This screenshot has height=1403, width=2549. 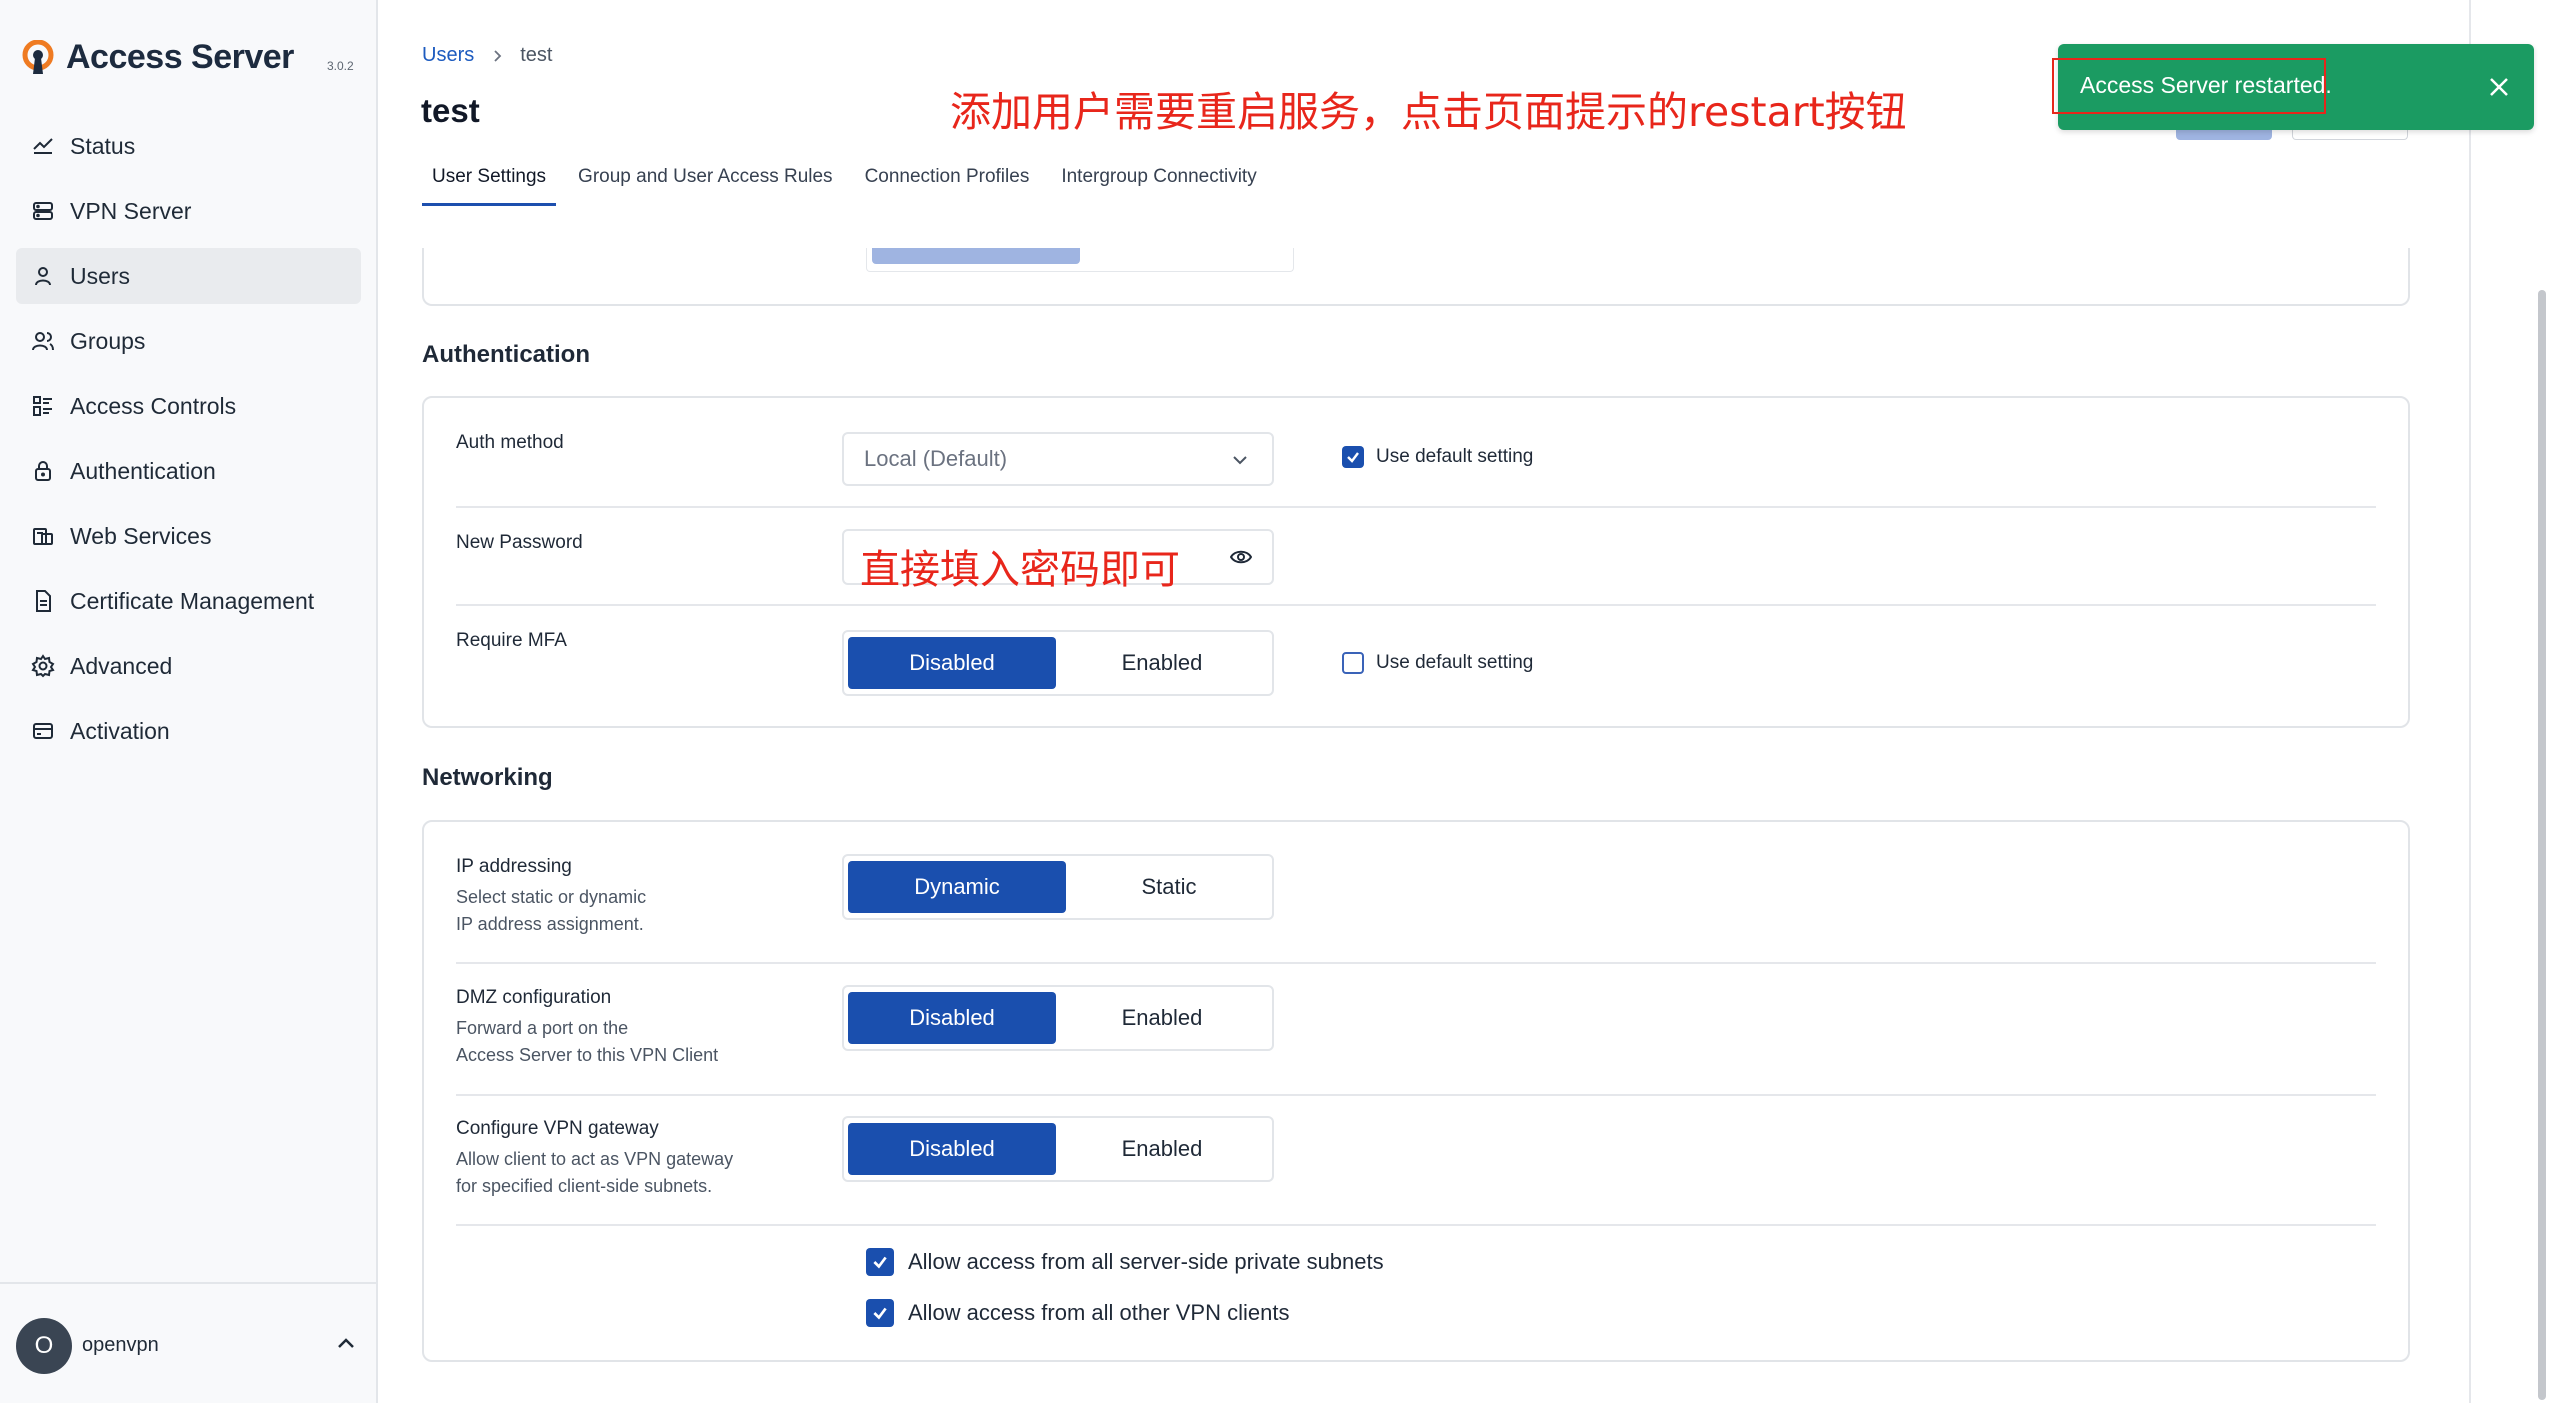 What do you see at coordinates (1428, 112) in the screenshot?
I see `annotation-restart-note: 添加用户需要重启服务，点击页面提示的restart按钮` at bounding box center [1428, 112].